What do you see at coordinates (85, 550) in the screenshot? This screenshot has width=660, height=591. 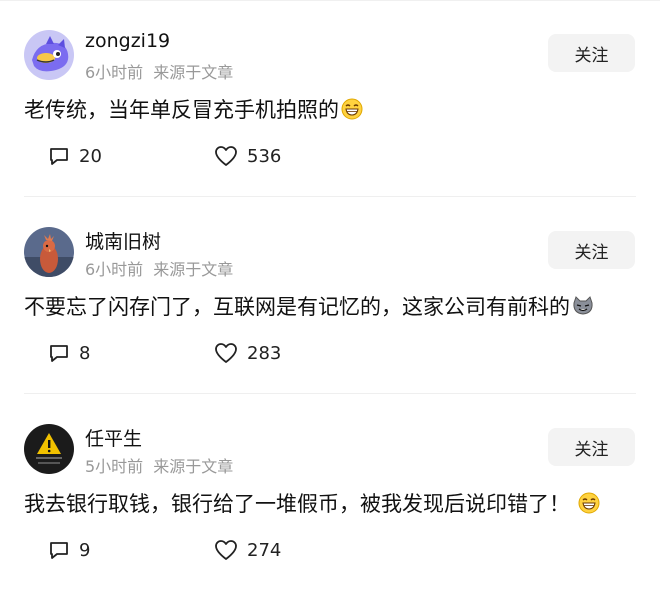 I see `reply-count: 9` at bounding box center [85, 550].